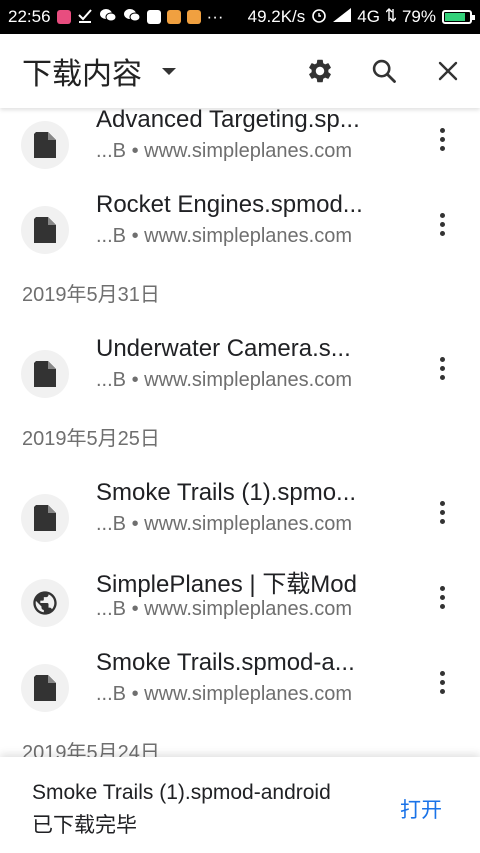 The height and width of the screenshot is (853, 480). I want to click on date-header: 2019年5月25日, so click(91, 439).